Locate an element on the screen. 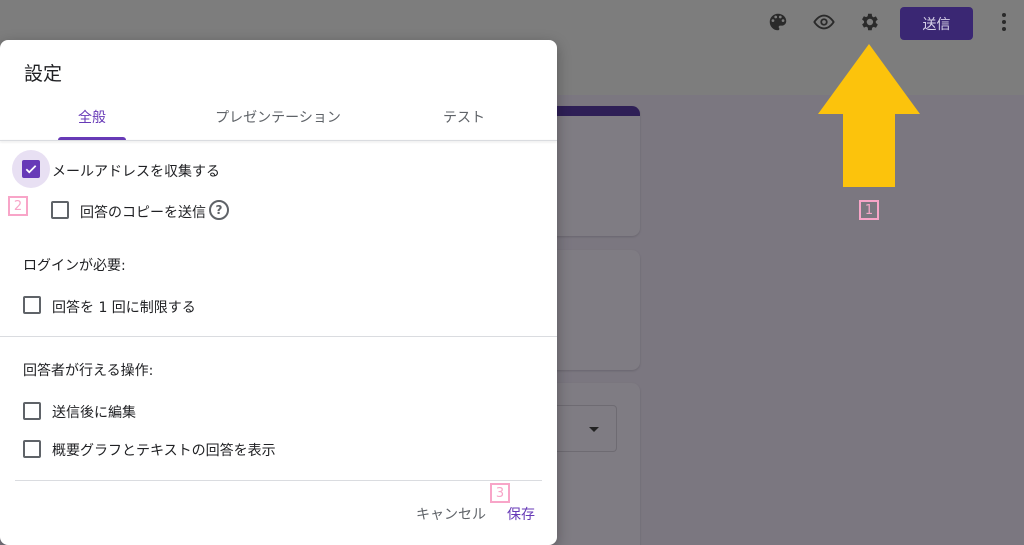 The width and height of the screenshot is (1024, 545). more-vert-icon is located at coordinates (1004, 22).